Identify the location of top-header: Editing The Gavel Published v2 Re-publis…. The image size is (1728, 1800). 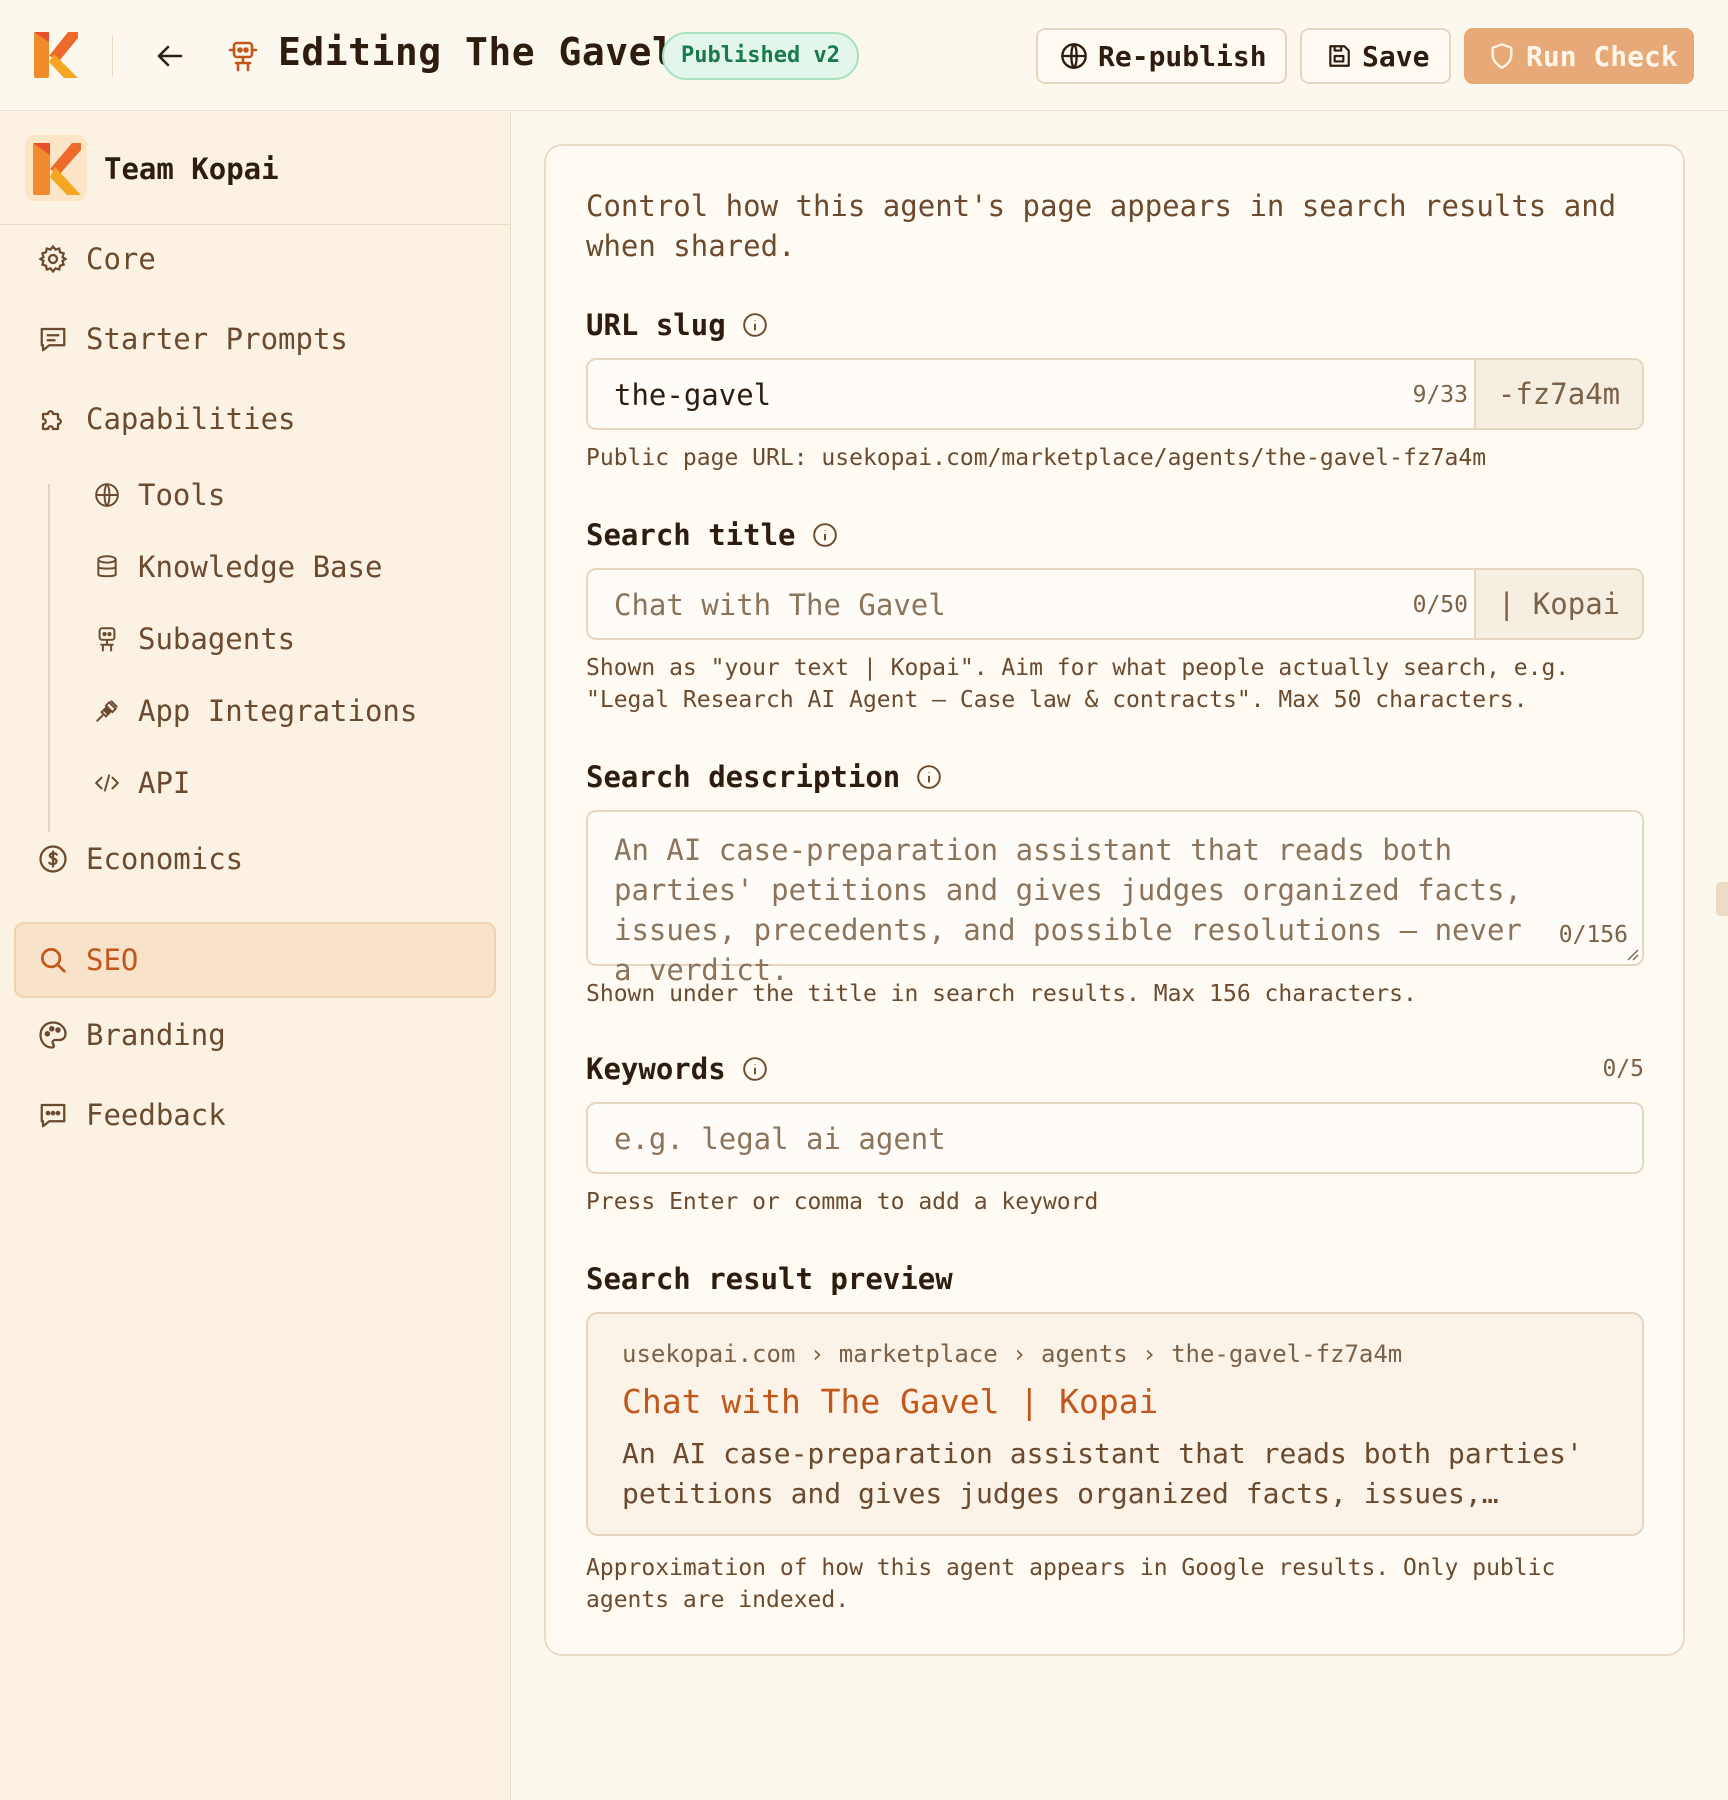
(864, 55).